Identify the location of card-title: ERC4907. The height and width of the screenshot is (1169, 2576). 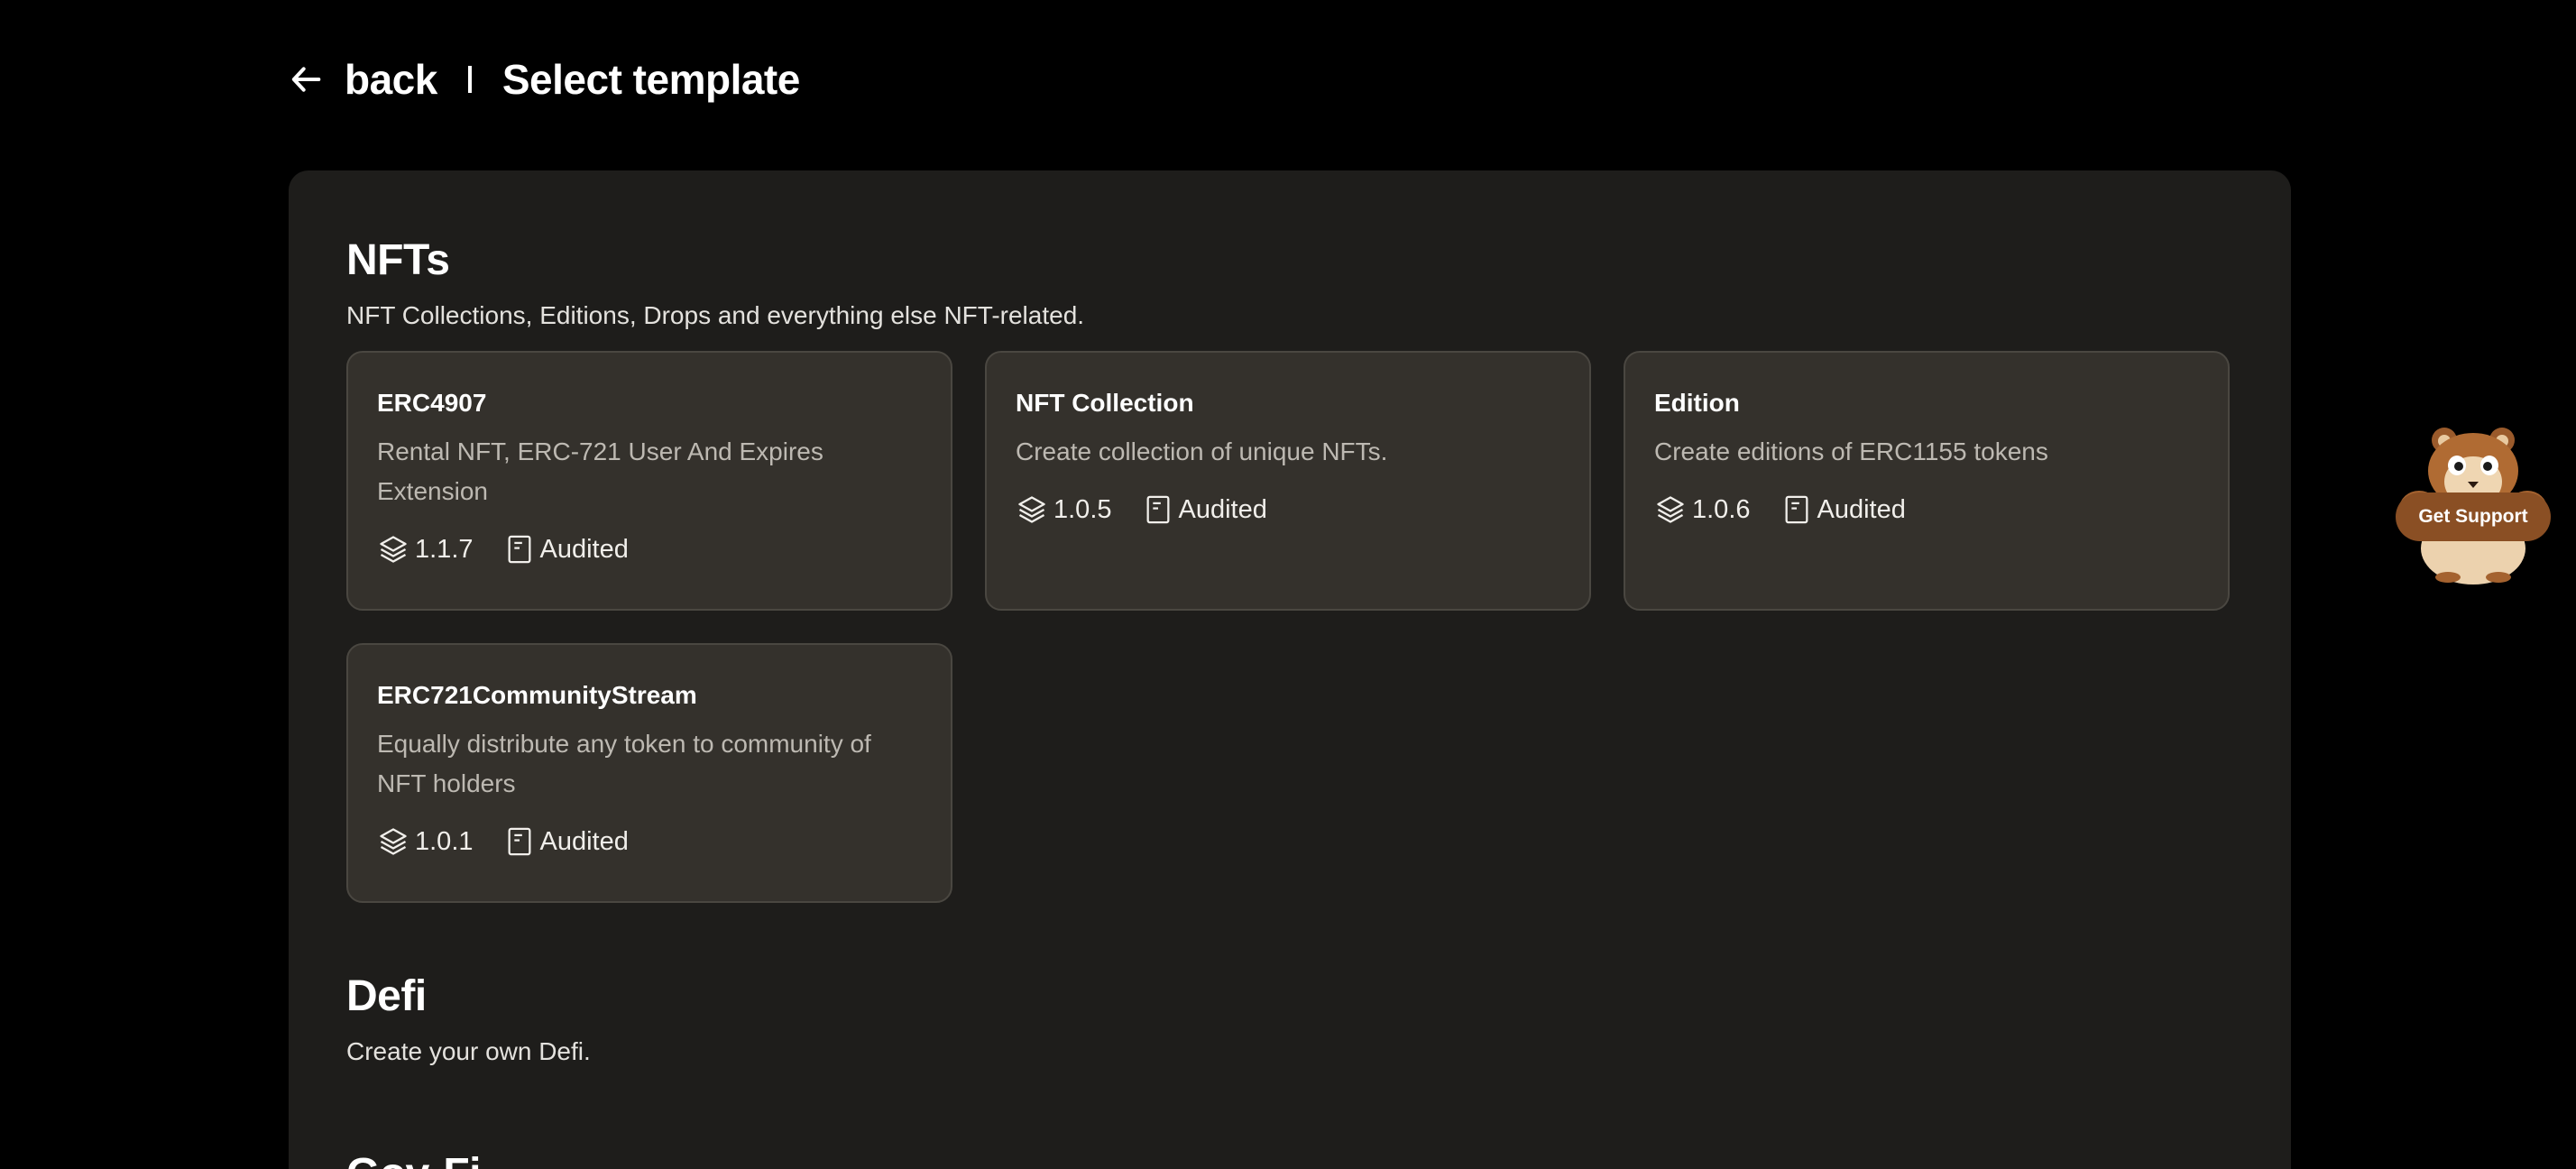
(432, 403).